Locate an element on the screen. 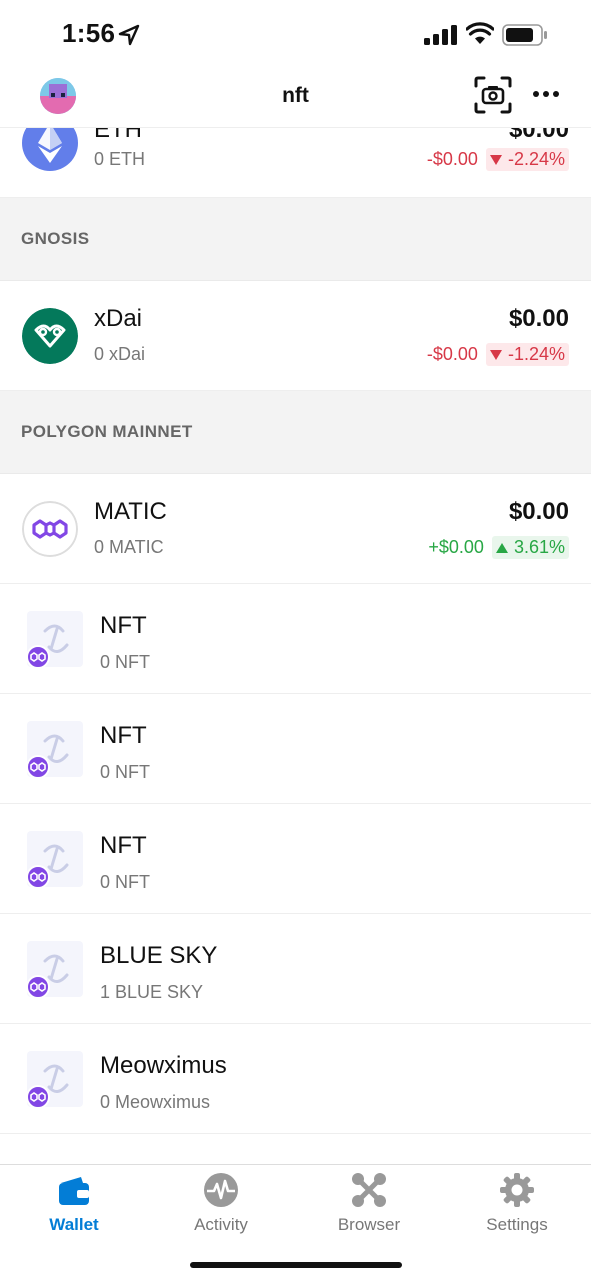 Image resolution: width=591 pixels, height=1280 pixels. change-percent-pill: -2.24% is located at coordinates (527, 159).